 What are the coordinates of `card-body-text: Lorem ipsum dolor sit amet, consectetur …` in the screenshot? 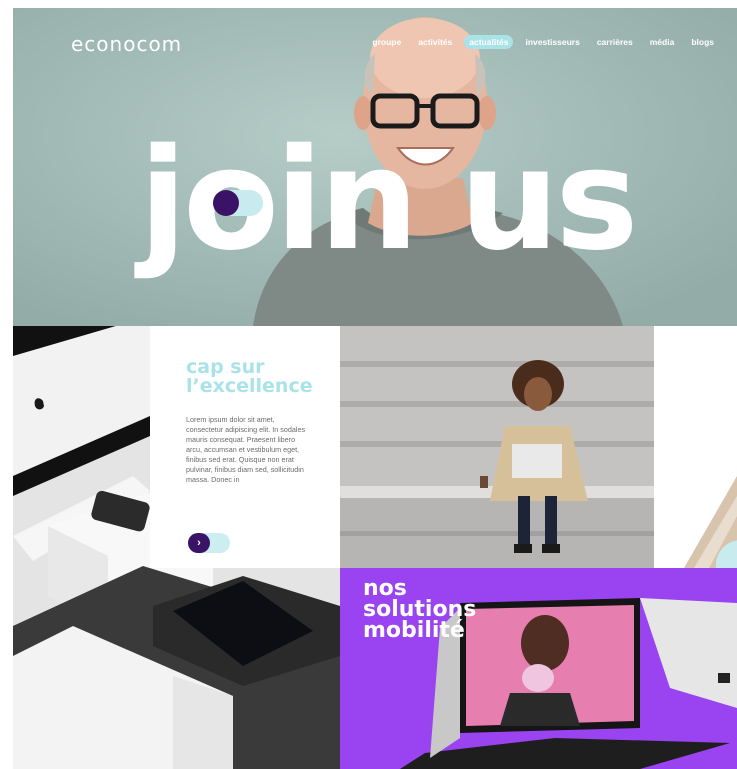 It's located at (246, 449).